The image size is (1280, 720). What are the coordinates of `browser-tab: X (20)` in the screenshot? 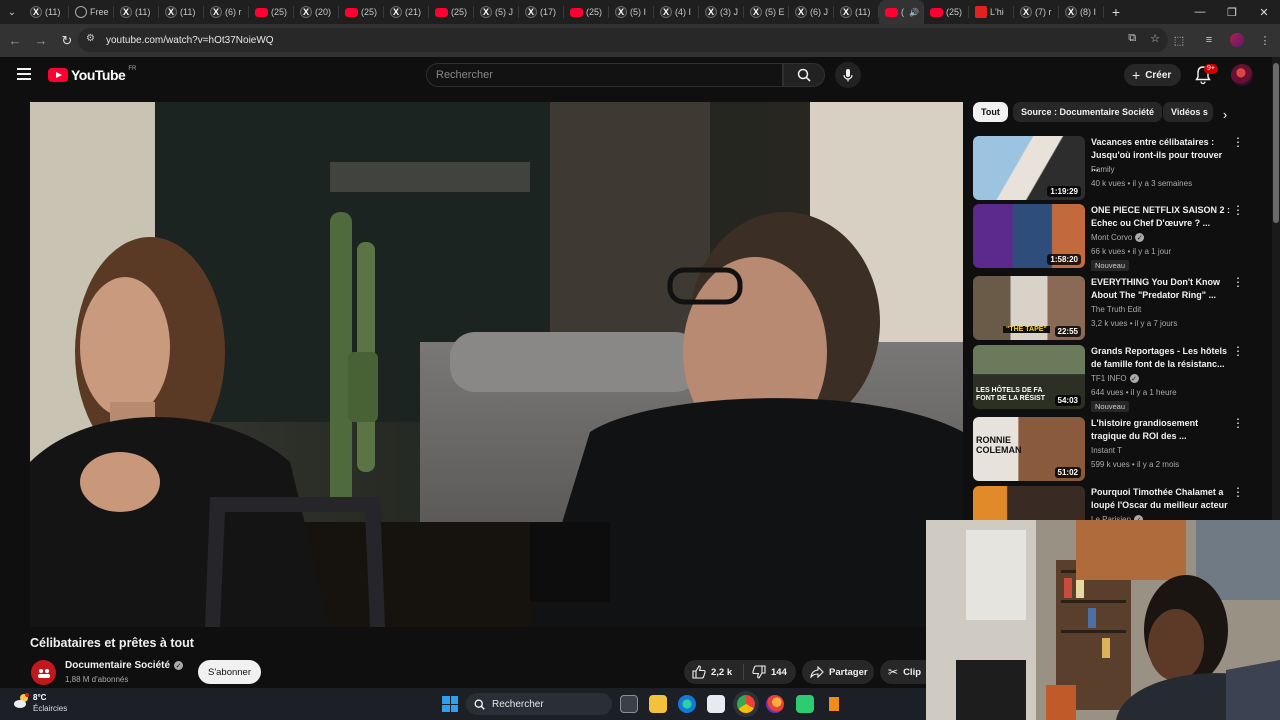 It's located at (316, 12).